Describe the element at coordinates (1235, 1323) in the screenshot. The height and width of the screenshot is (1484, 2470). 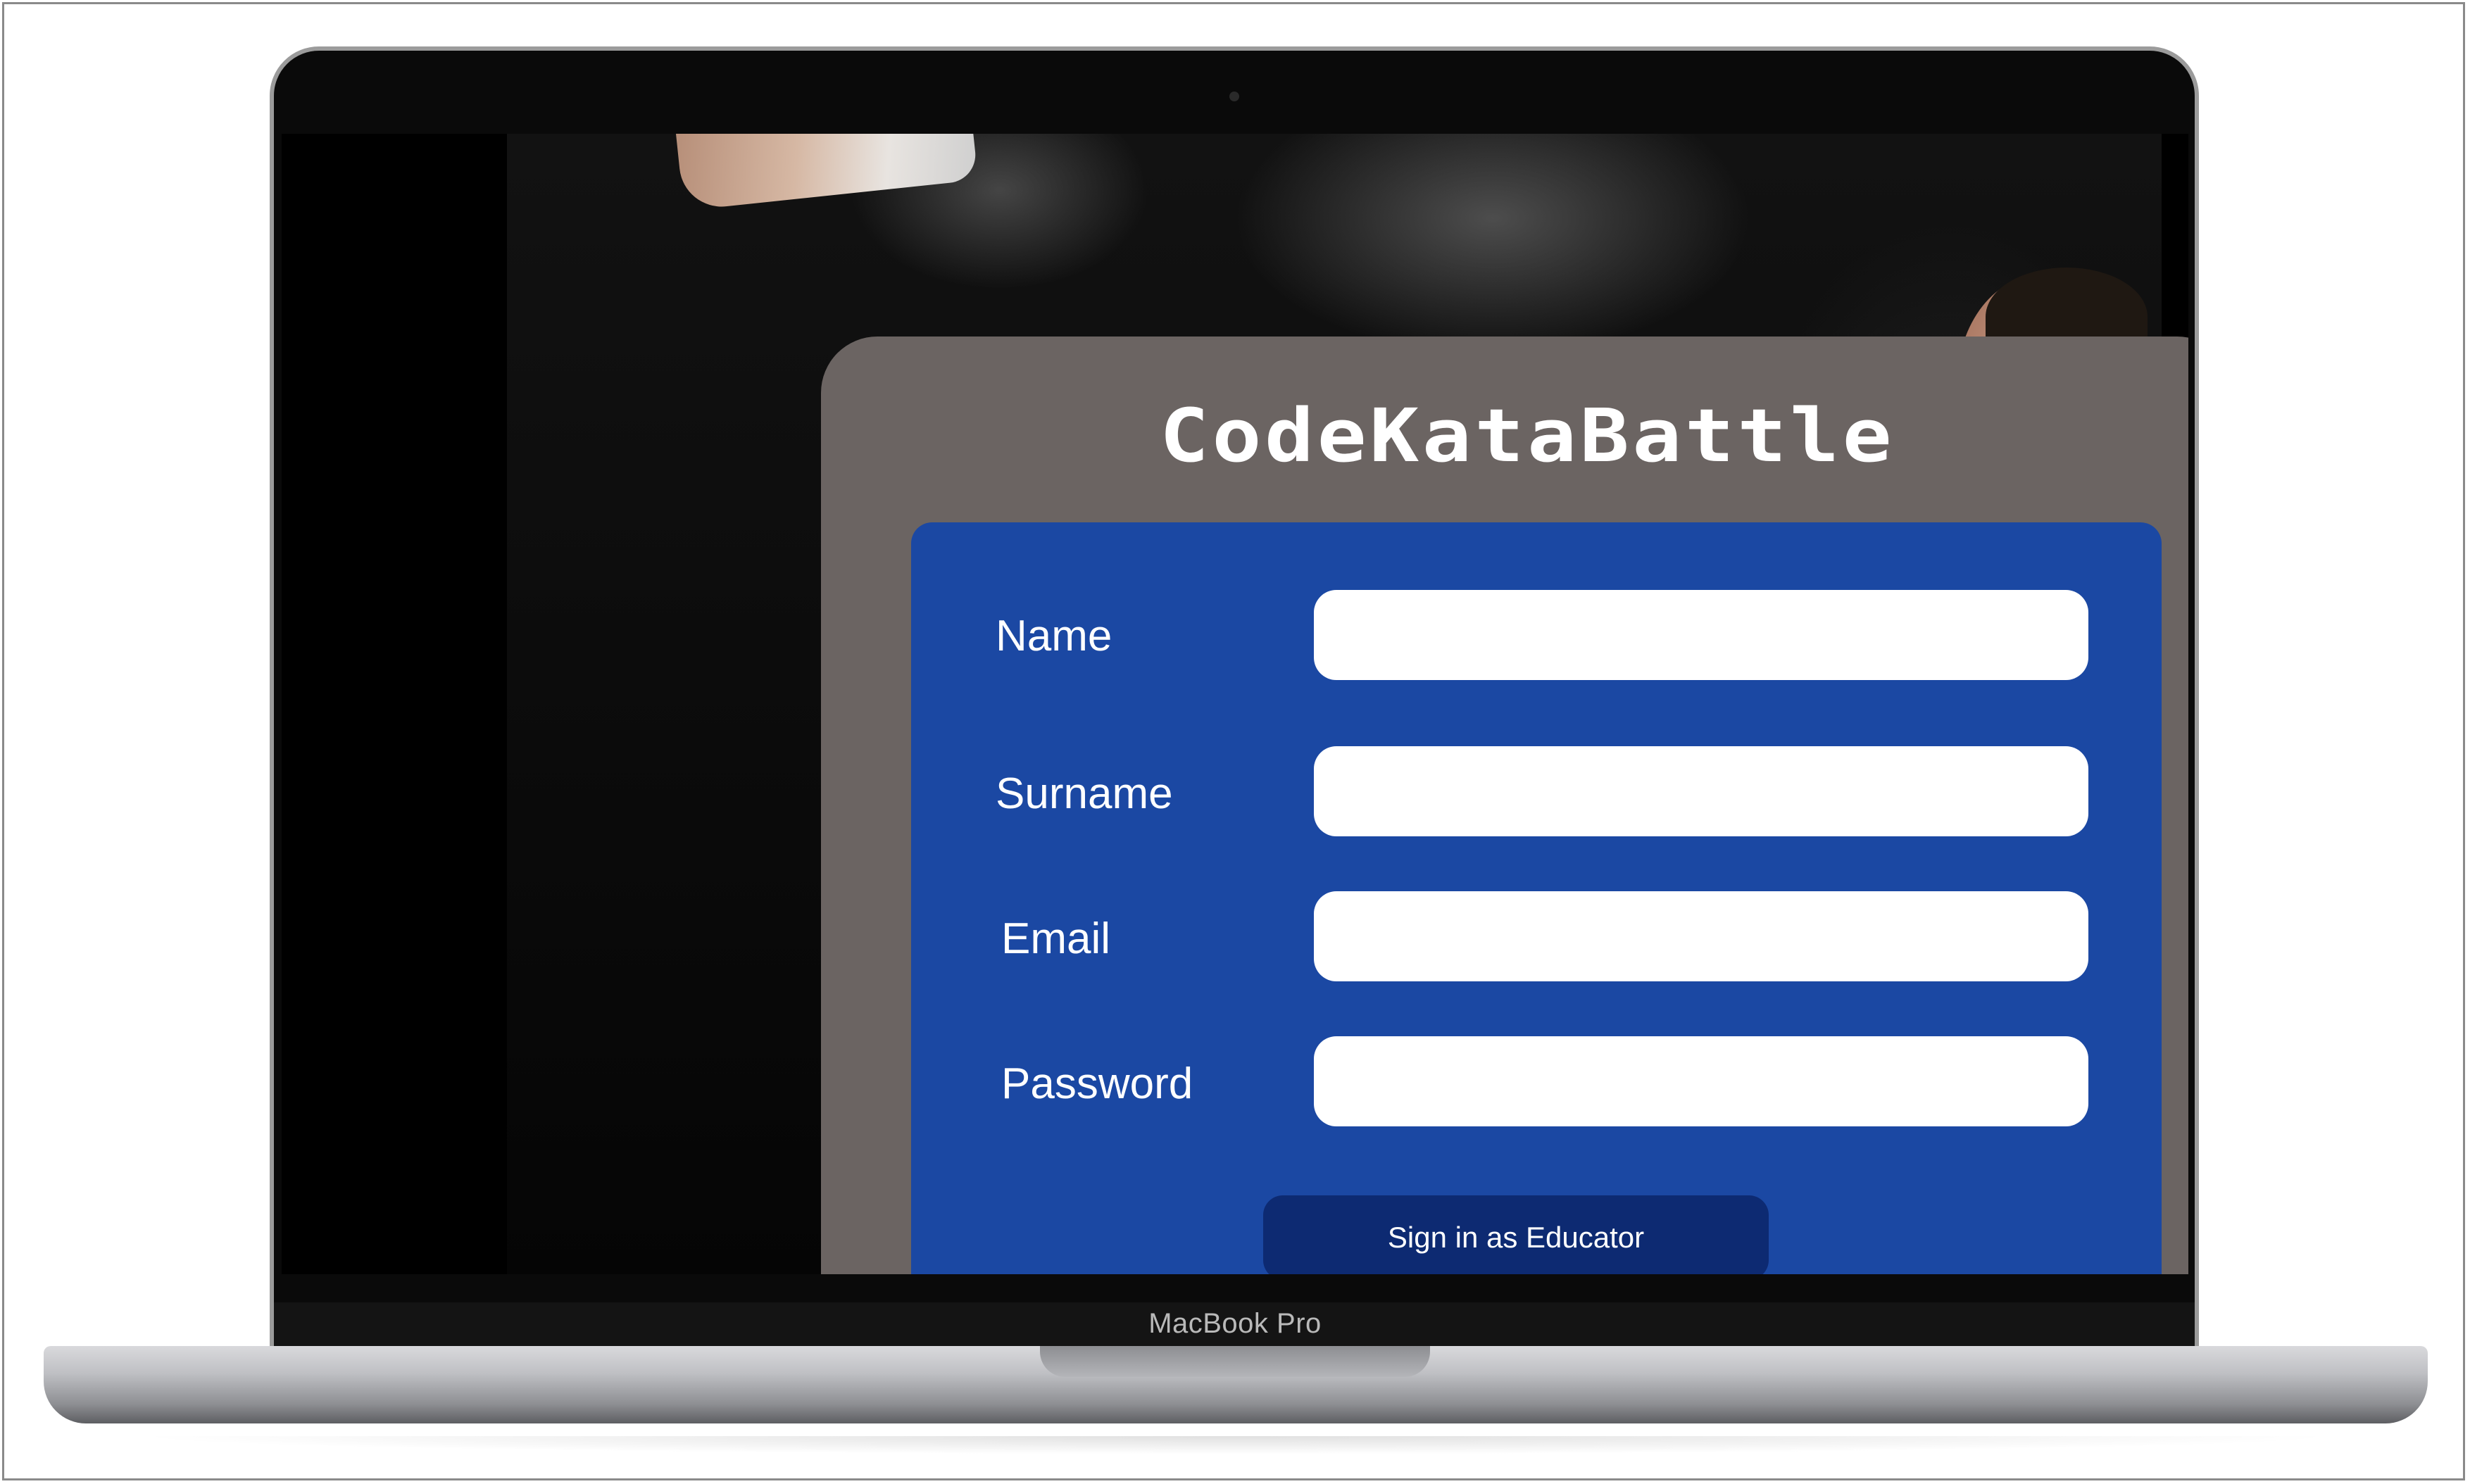
I see `device-brand-label: MacBook Pro` at that location.